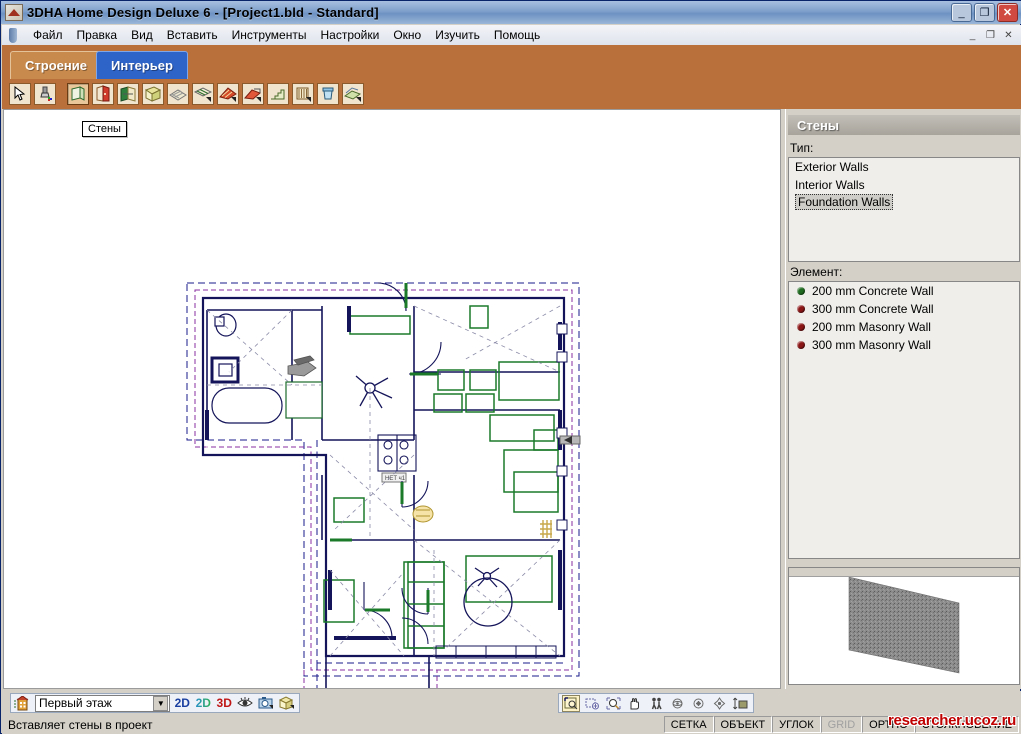 The height and width of the screenshot is (734, 1021). What do you see at coordinates (871, 345) in the screenshot?
I see `element-label-text: 300 mm Masonry Wall` at bounding box center [871, 345].